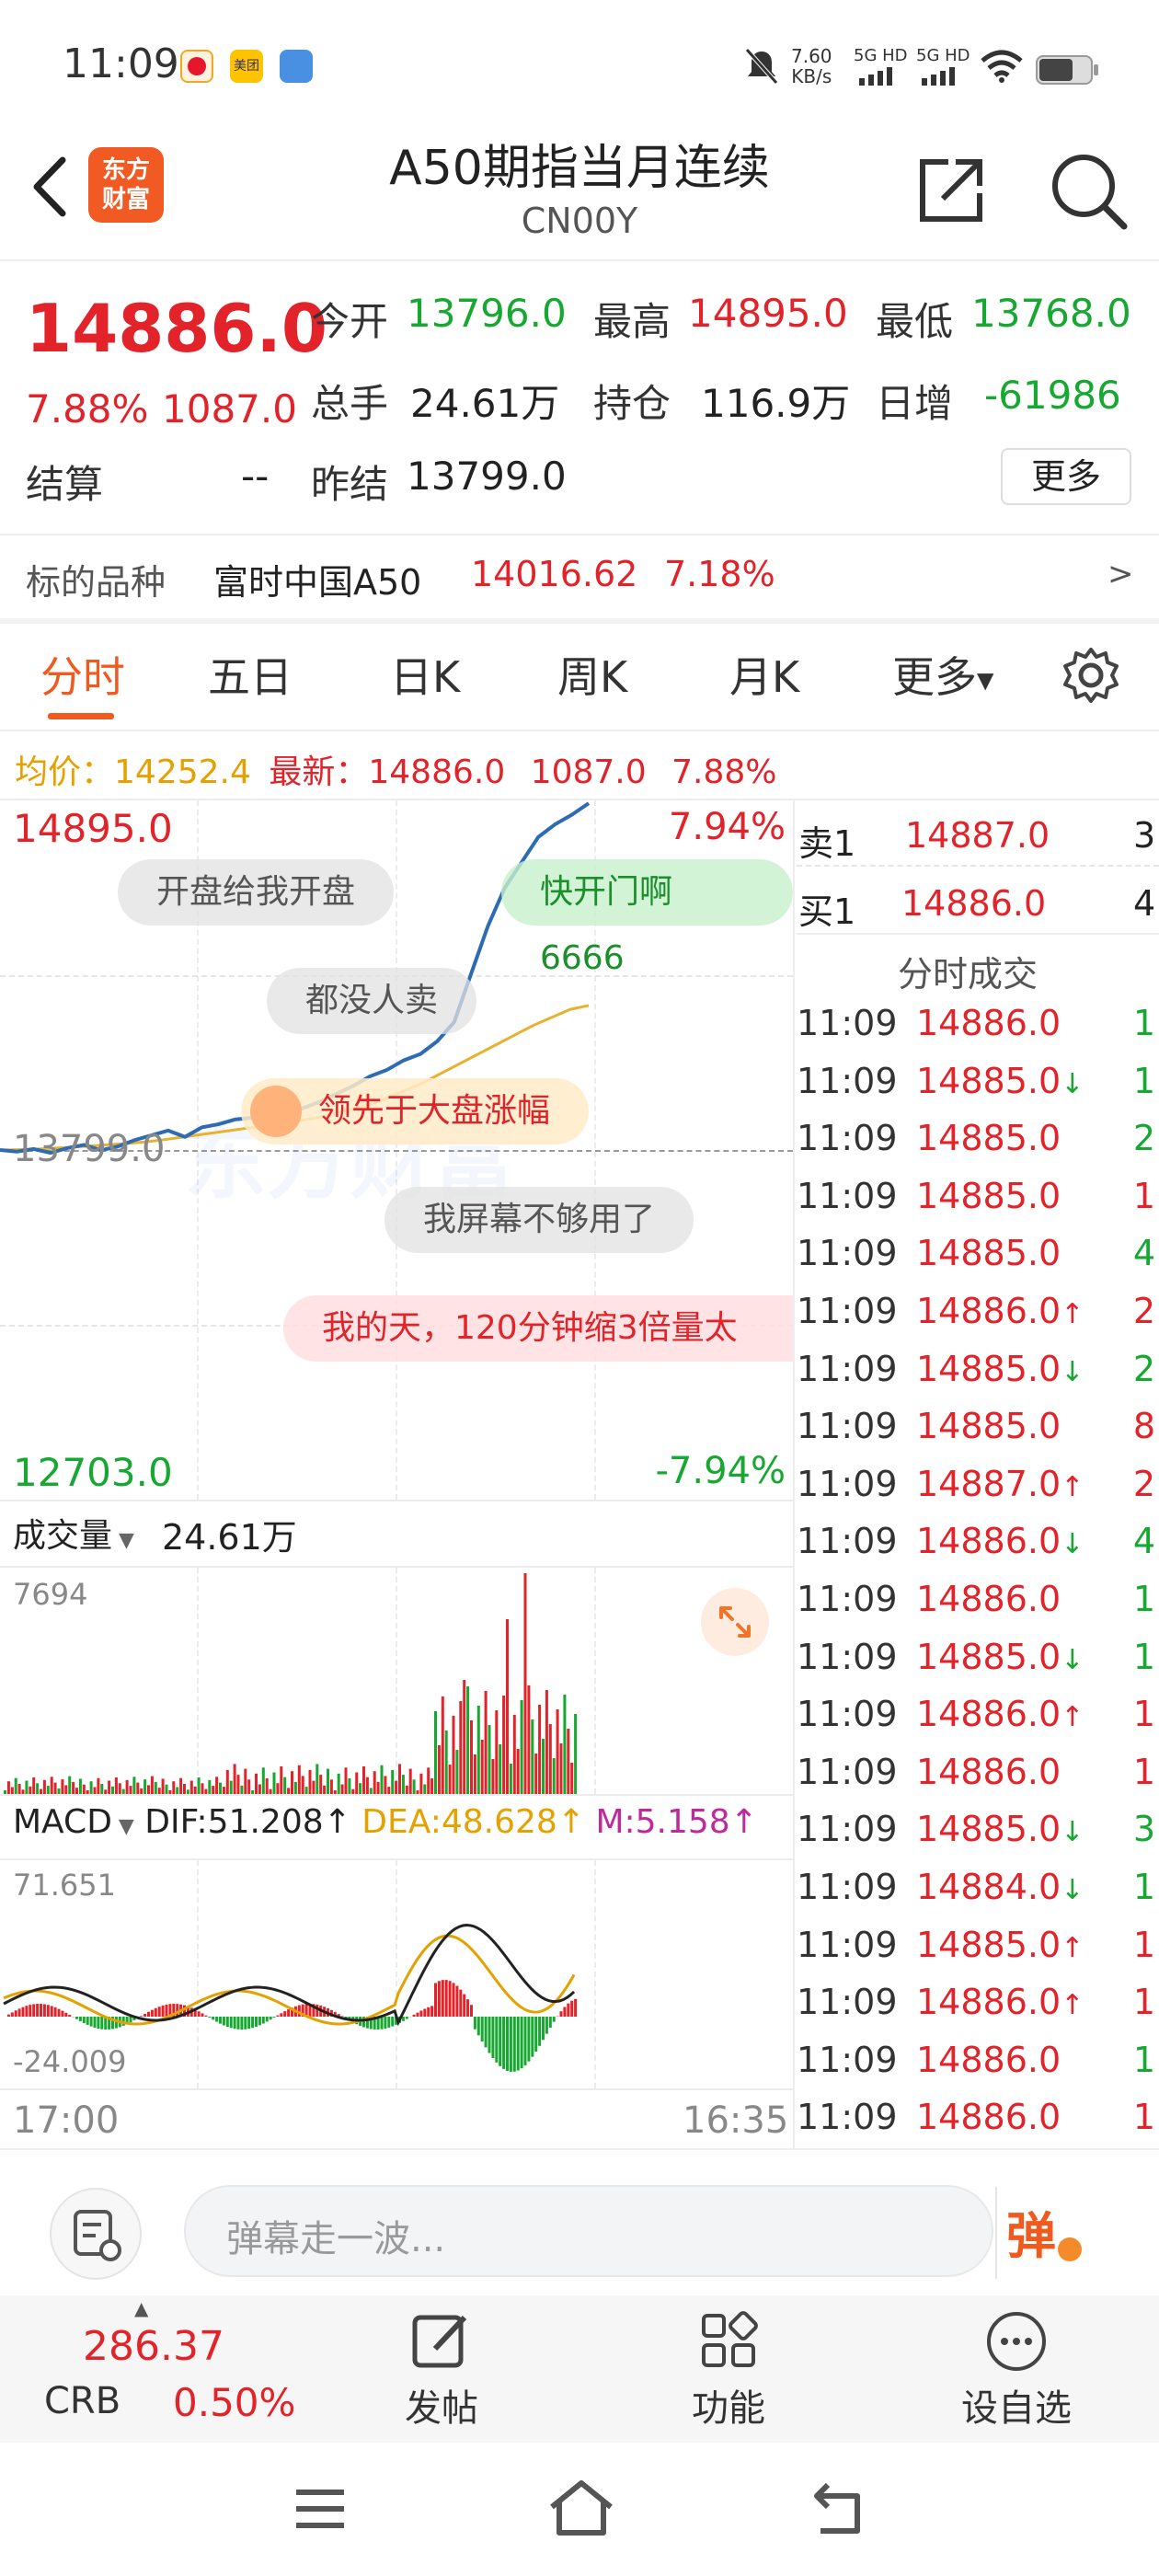  What do you see at coordinates (82, 674) in the screenshot?
I see `tab-intraday: 分时` at bounding box center [82, 674].